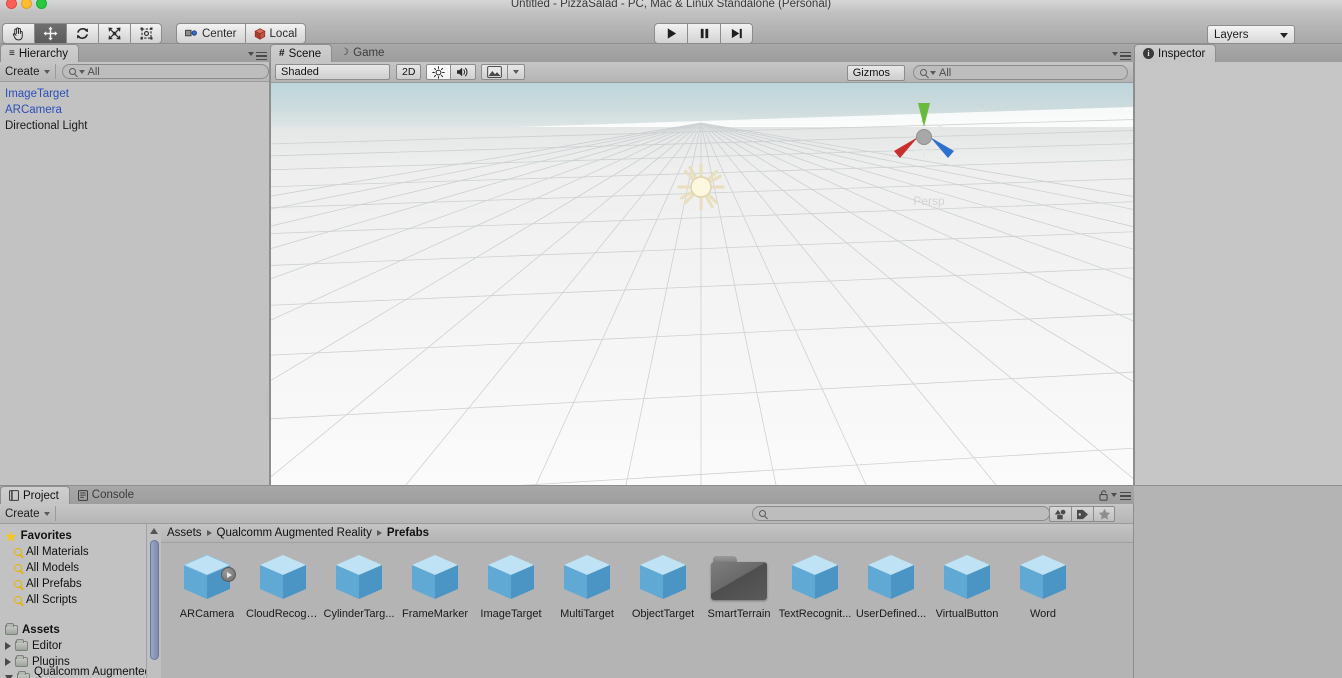 Image resolution: width=1342 pixels, height=678 pixels. Describe the element at coordinates (294, 533) in the screenshot. I see `breadcrumb-qualcomm: Qualcomm Augmented Reality` at that location.